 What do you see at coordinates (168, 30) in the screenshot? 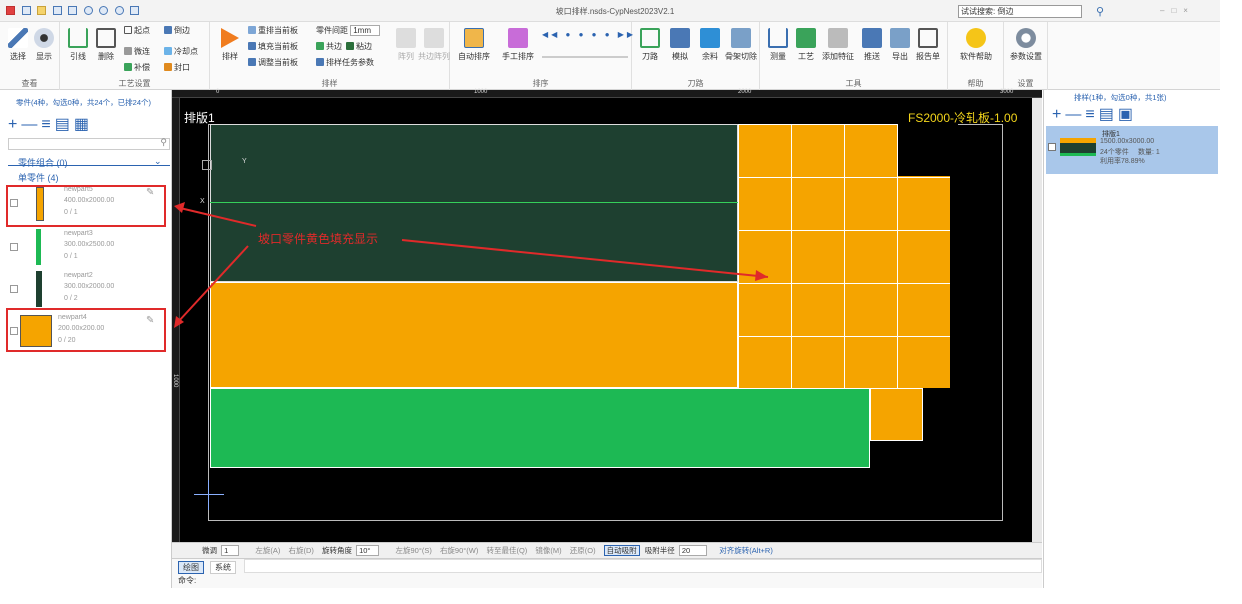
I see `chamfer-icon` at bounding box center [168, 30].